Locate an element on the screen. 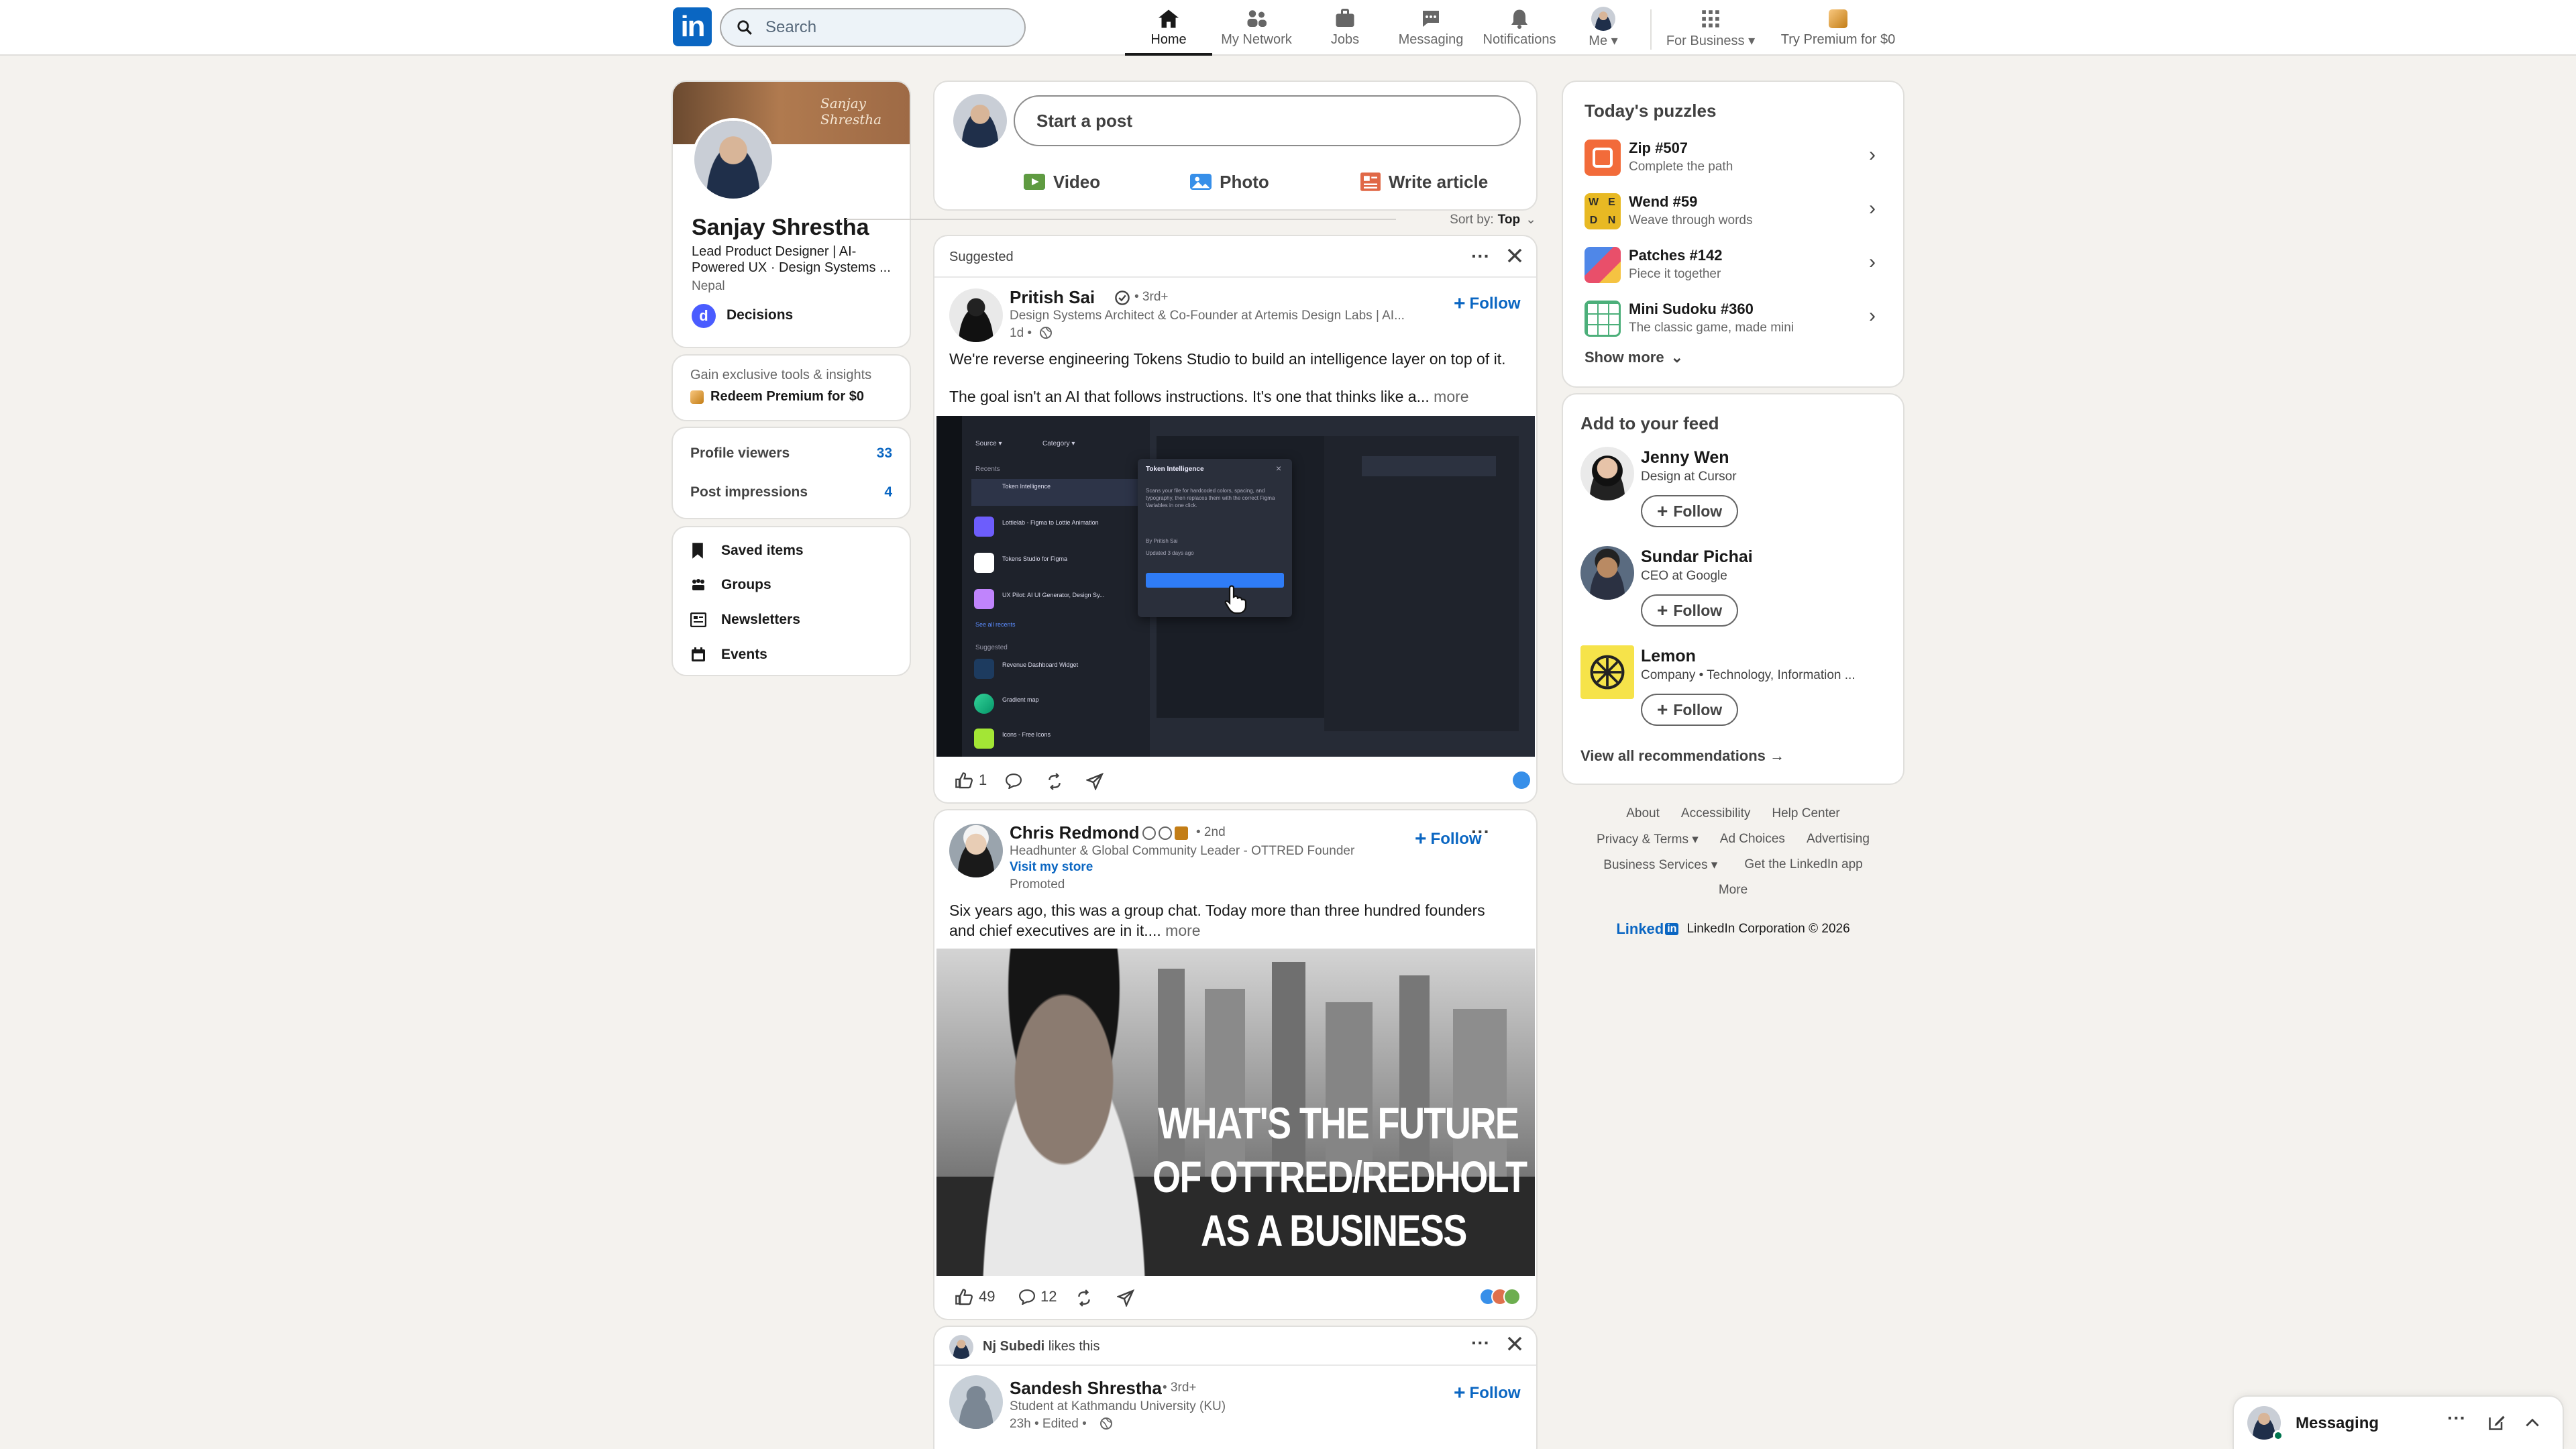 This screenshot has height=1449, width=2576. puzzle-patches: Patches #142 Piece it together › is located at coordinates (1735, 265).